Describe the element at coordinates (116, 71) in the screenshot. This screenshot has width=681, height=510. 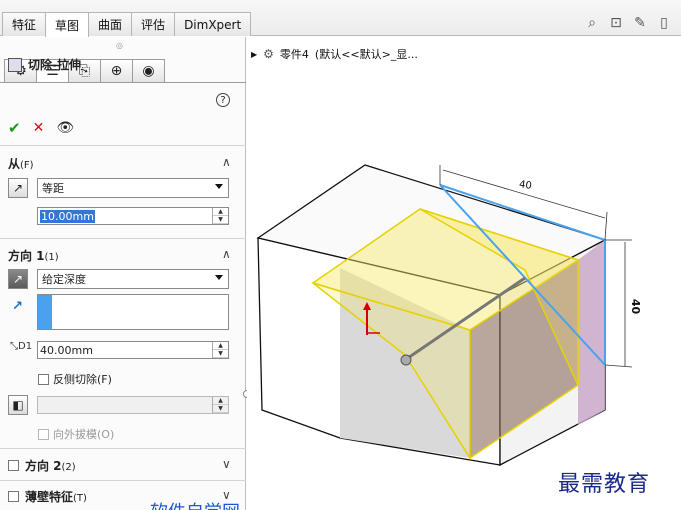
I see `dimxpert-manager-icon: ⊕` at that location.